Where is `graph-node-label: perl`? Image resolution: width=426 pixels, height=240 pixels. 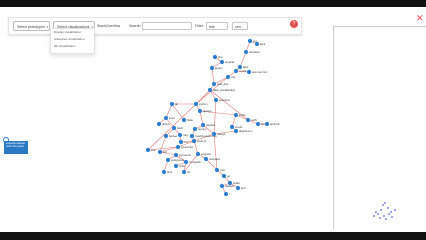
graph-node-label: perl is located at coordinates (243, 188).